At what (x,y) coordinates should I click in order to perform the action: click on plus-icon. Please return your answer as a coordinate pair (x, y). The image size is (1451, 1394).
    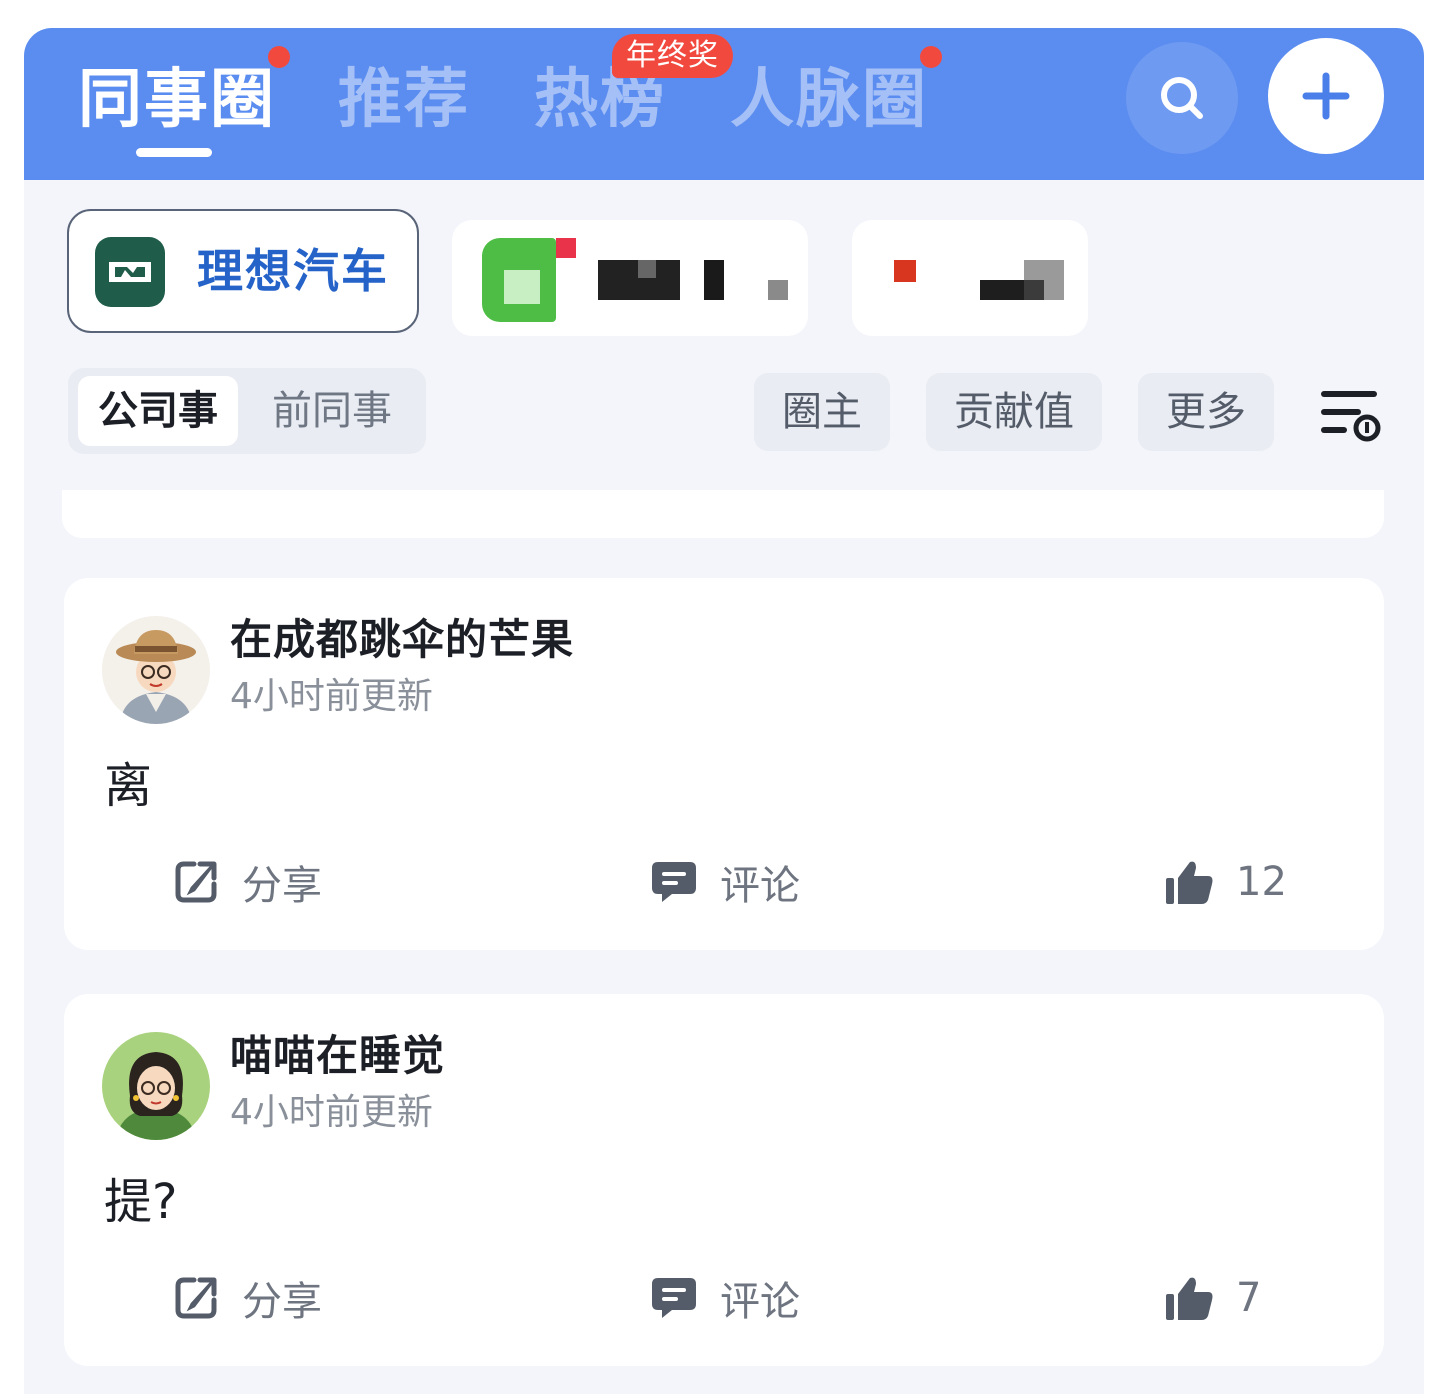
    Looking at the image, I should click on (1326, 96).